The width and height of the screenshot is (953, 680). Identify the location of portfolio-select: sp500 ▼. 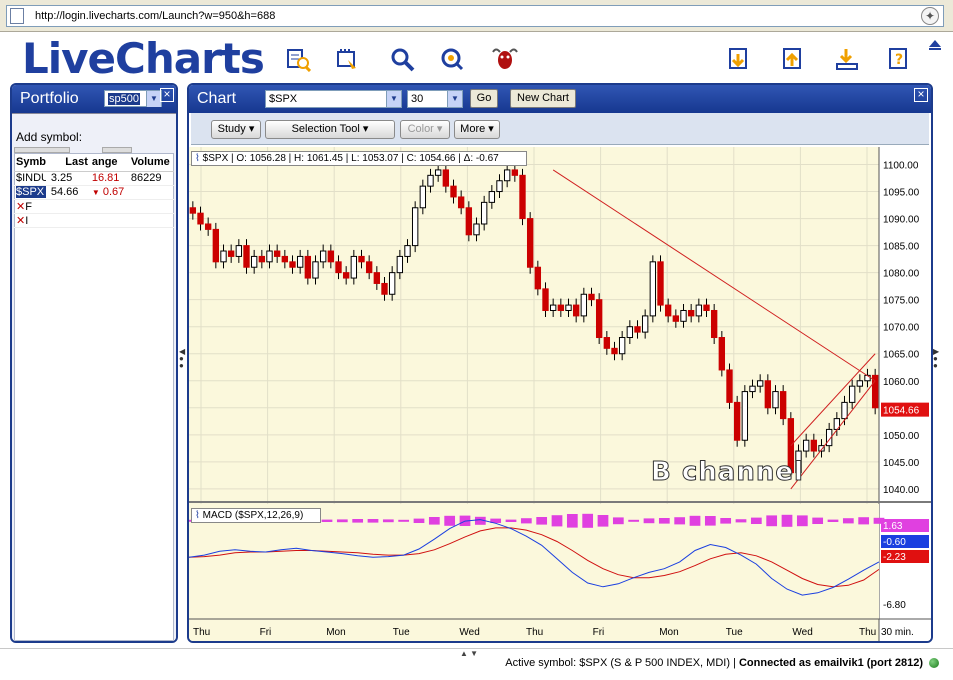
(133, 98).